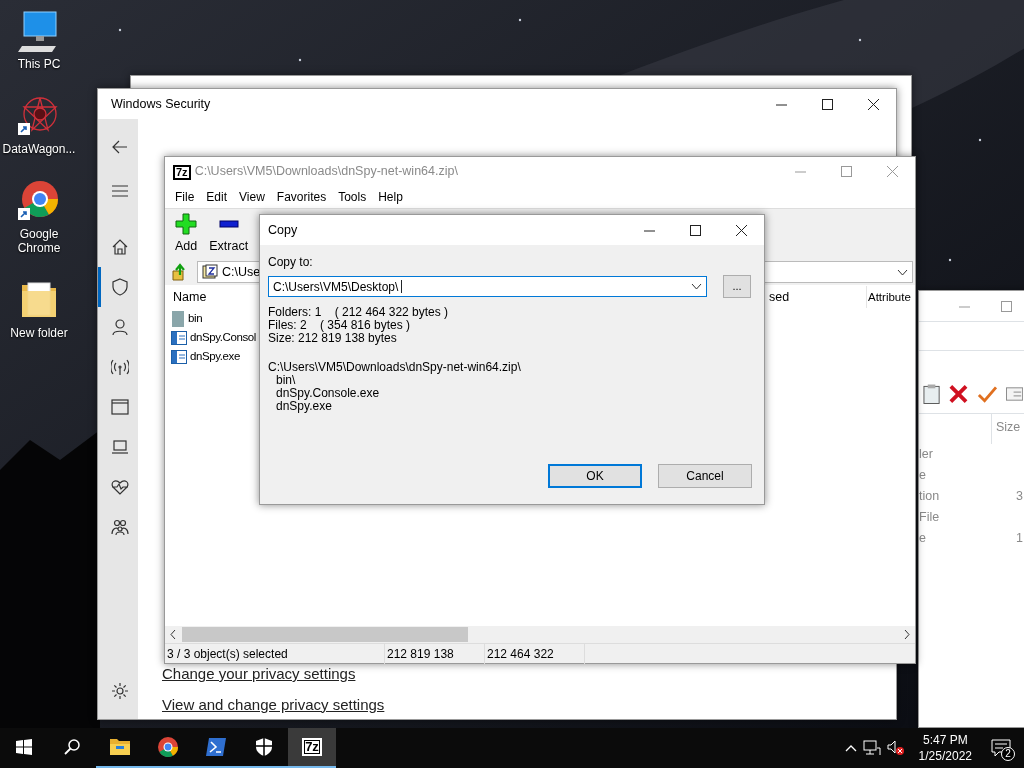 The width and height of the screenshot is (1024, 768). I want to click on heart-icon, so click(119, 487).